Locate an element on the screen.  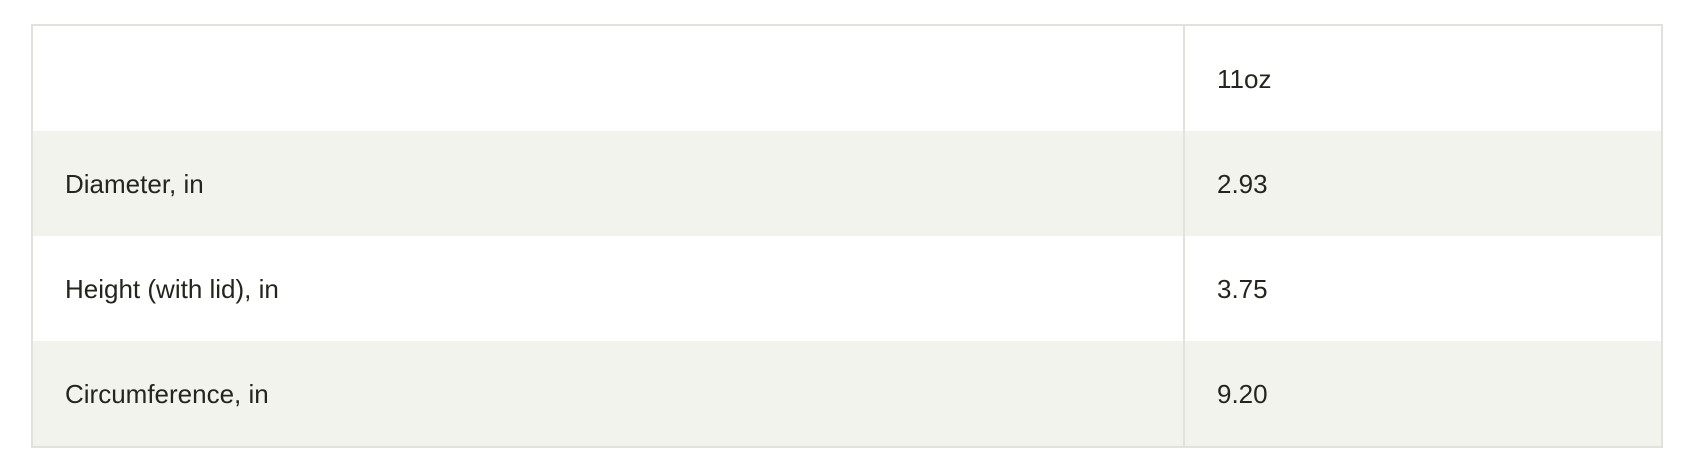
row-value-circumference: 9.20 is located at coordinates (1422, 393).